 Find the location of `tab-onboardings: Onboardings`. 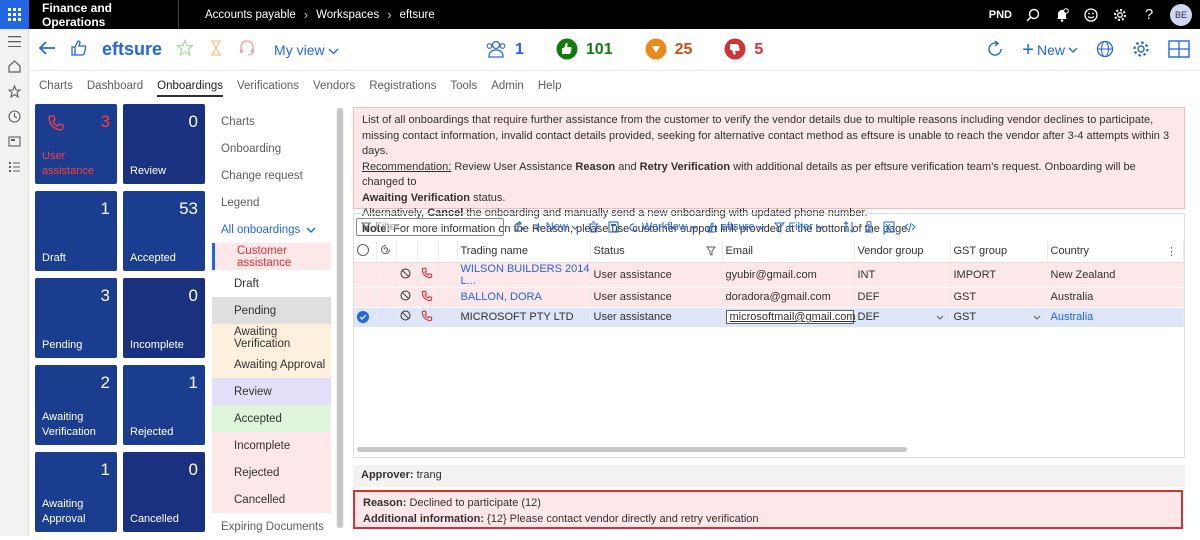

tab-onboardings: Onboardings is located at coordinates (190, 88).